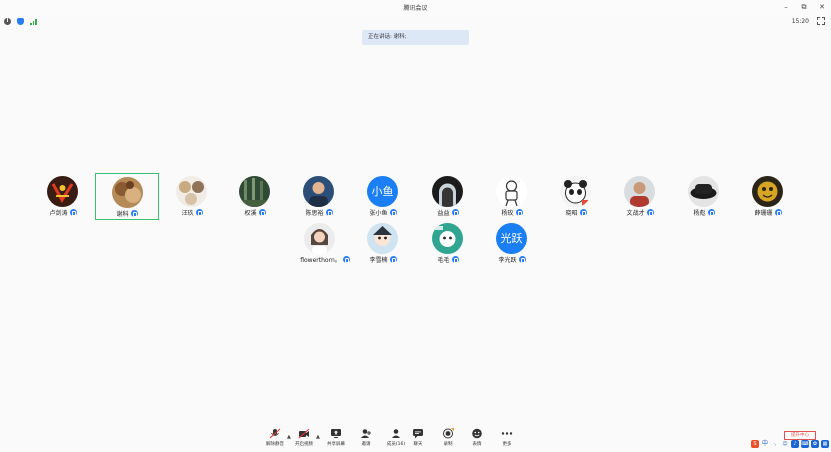 This screenshot has height=452, width=831. What do you see at coordinates (699, 213) in the screenshot?
I see `participant-name: 杨彪` at bounding box center [699, 213].